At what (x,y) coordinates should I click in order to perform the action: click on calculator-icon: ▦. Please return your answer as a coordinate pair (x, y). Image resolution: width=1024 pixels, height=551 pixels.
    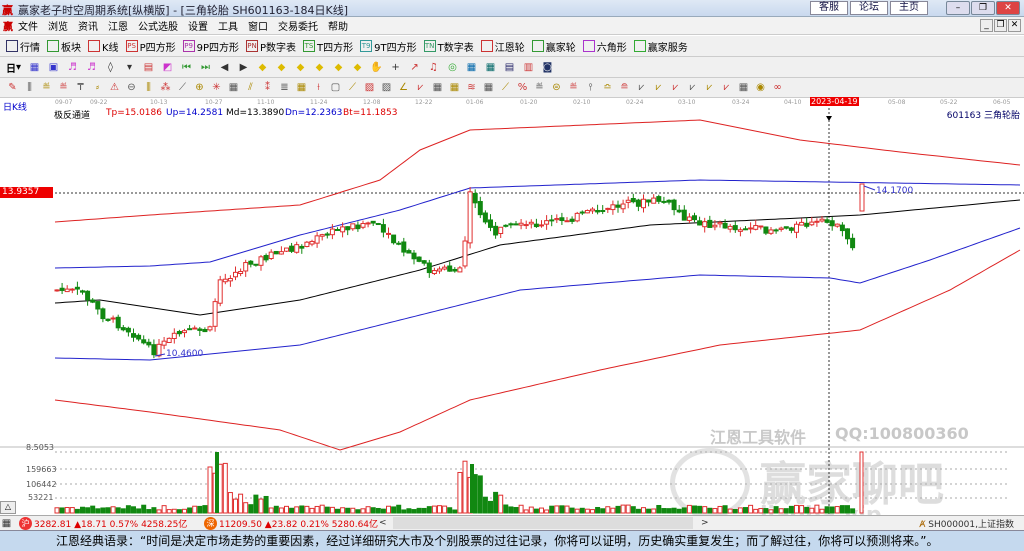
    Looking at the image, I should click on (6, 523).